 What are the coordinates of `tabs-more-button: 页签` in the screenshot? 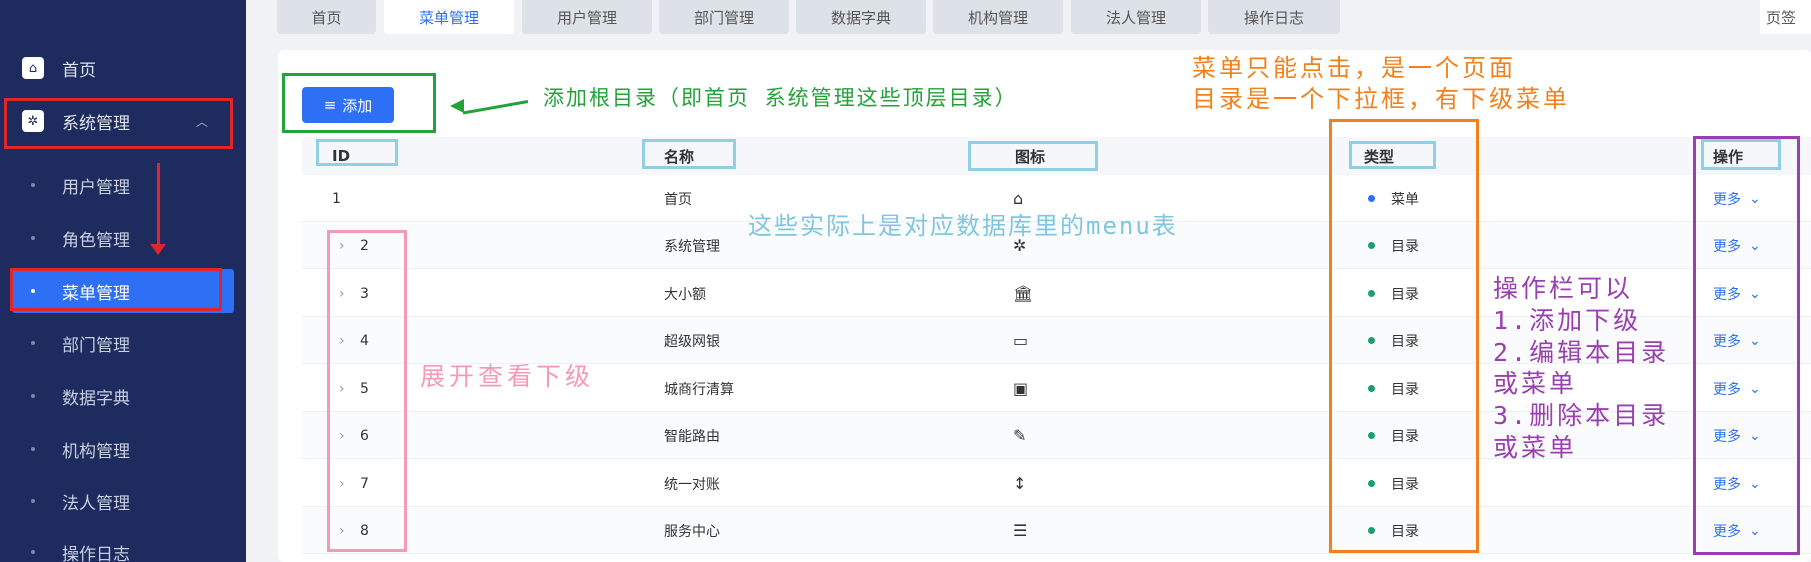 It's located at (1785, 17).